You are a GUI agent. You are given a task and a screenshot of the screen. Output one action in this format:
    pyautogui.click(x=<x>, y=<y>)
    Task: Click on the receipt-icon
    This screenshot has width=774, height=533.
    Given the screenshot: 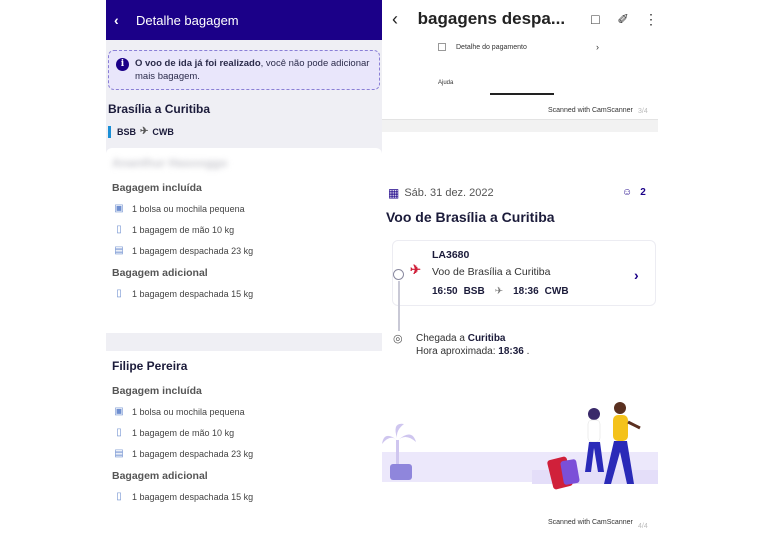 What is the action you would take?
    pyautogui.click(x=442, y=47)
    